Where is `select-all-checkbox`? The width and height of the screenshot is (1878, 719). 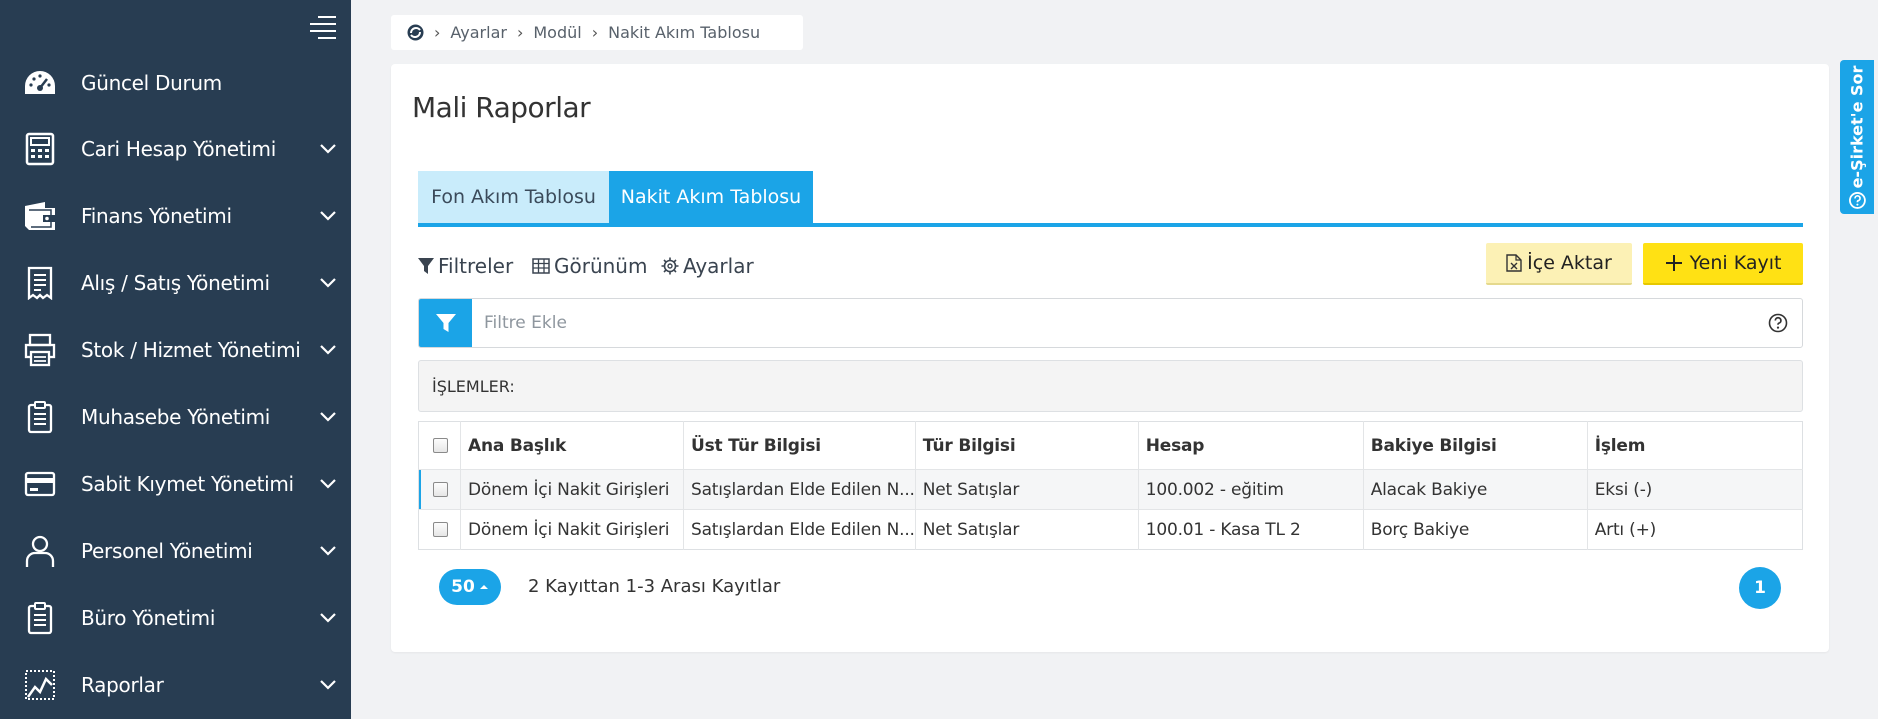
select-all-checkbox is located at coordinates (440, 445).